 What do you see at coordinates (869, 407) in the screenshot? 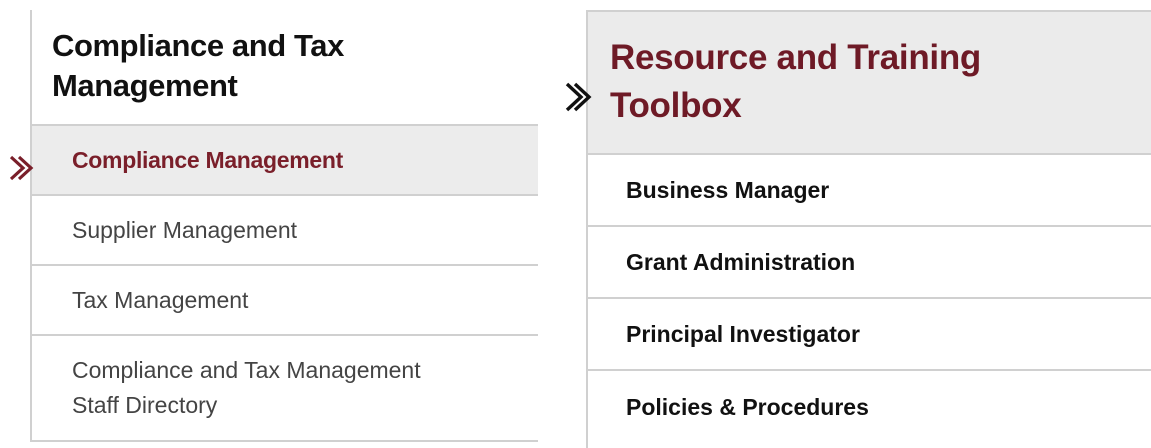
I see `nav-item-policies-procedures: Policies & Procedures` at bounding box center [869, 407].